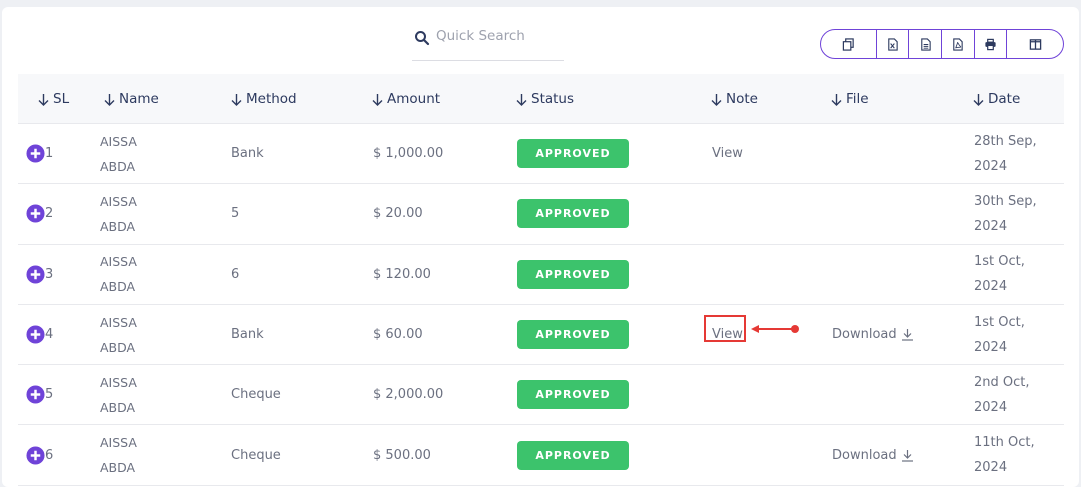 This screenshot has width=1081, height=487. I want to click on table-header: SL Name Method Amount Status Note File Date, so click(541, 99).